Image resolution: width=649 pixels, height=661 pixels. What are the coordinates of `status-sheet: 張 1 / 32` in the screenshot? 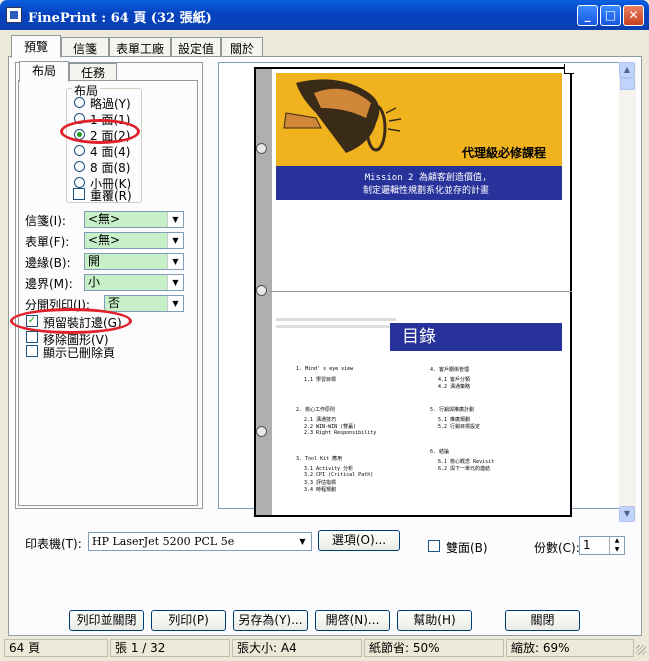 It's located at (170, 648).